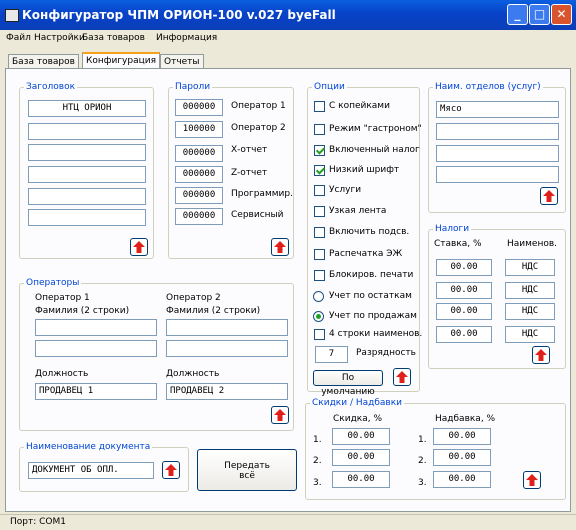 This screenshot has height=530, width=576. What do you see at coordinates (96, 391) in the screenshot?
I see `operator1-position: ПРОДАВЕЦ 1` at bounding box center [96, 391].